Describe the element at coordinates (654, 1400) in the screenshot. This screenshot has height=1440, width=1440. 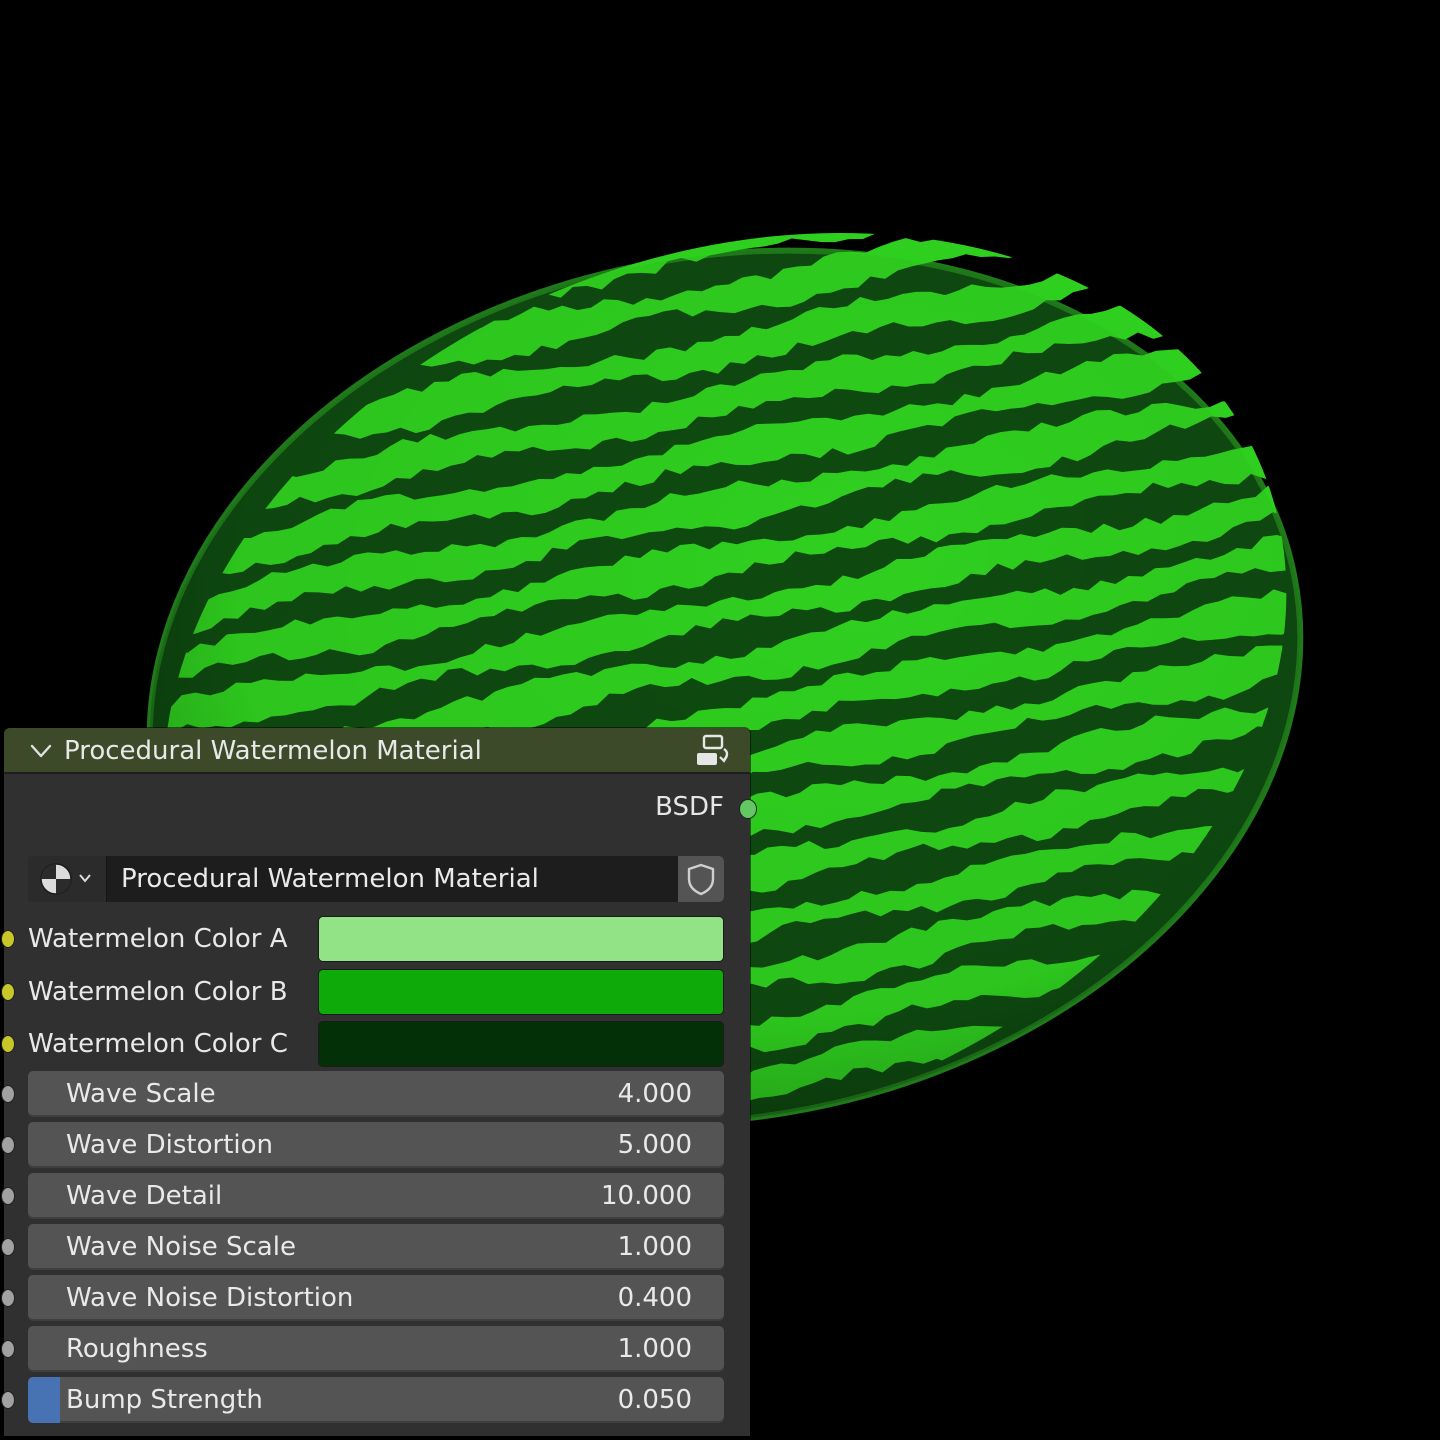
I see `slider-value: 0.050` at that location.